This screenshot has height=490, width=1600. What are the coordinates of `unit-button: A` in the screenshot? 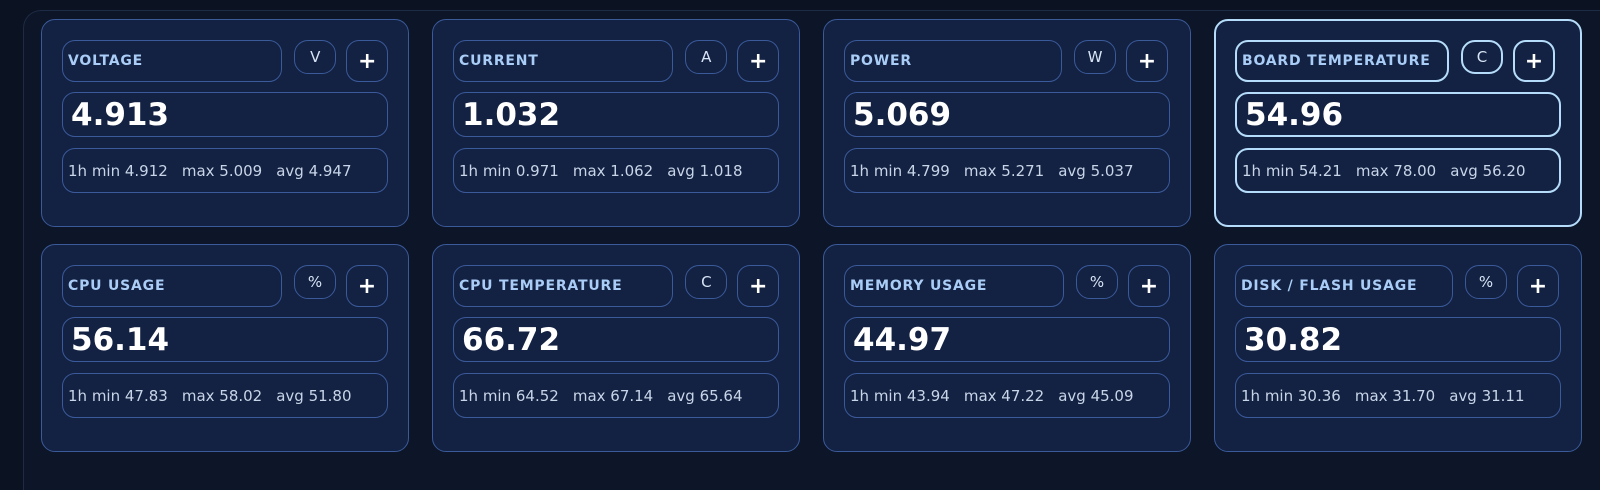 It's located at (706, 57).